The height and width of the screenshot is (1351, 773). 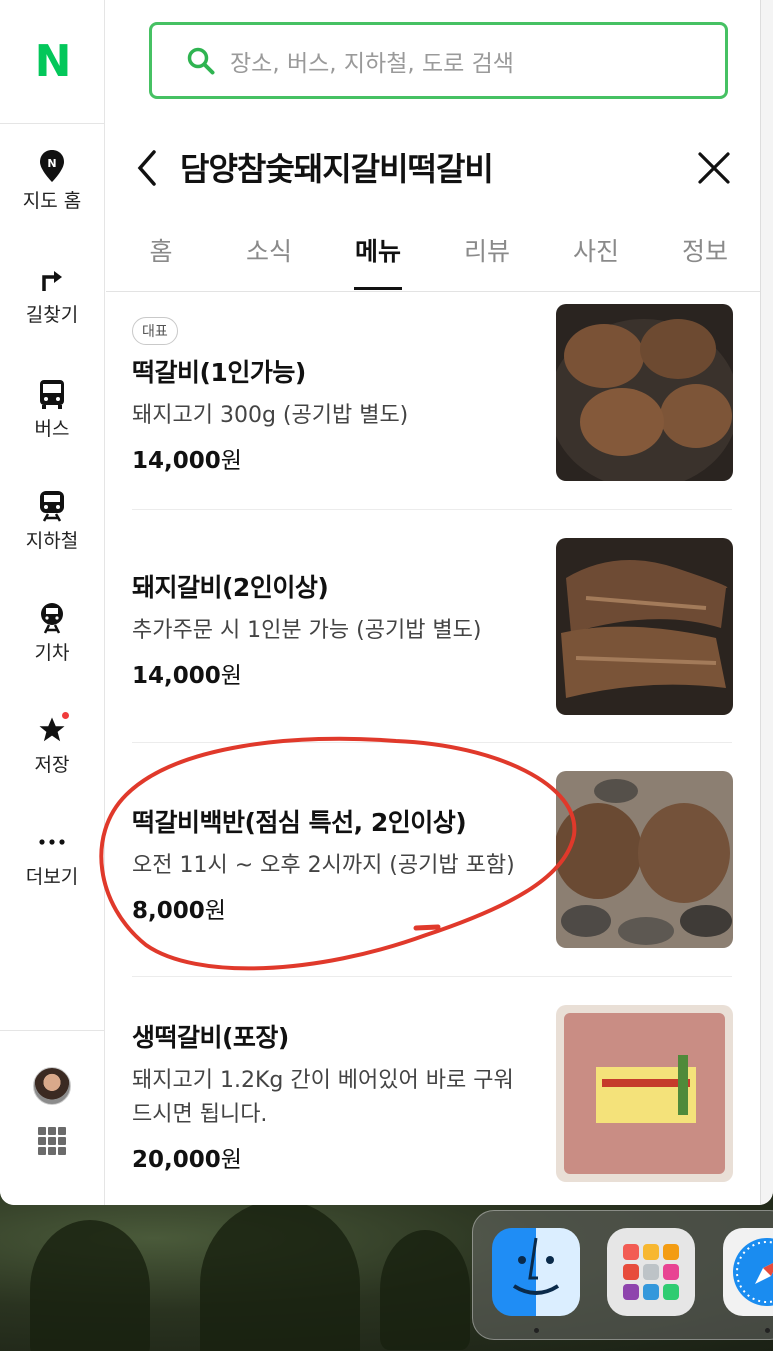 I want to click on map-pin-icon: N, so click(x=52, y=166).